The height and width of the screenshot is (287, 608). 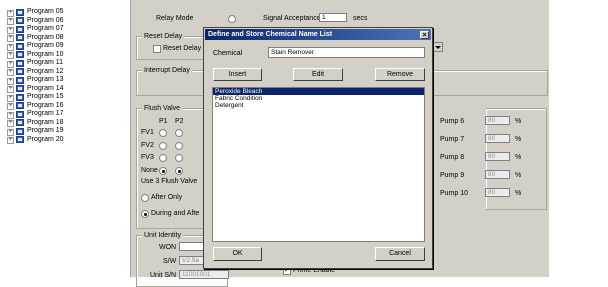 I want to click on interrupt-delay-title: Interrupt Delay, so click(x=167, y=70).